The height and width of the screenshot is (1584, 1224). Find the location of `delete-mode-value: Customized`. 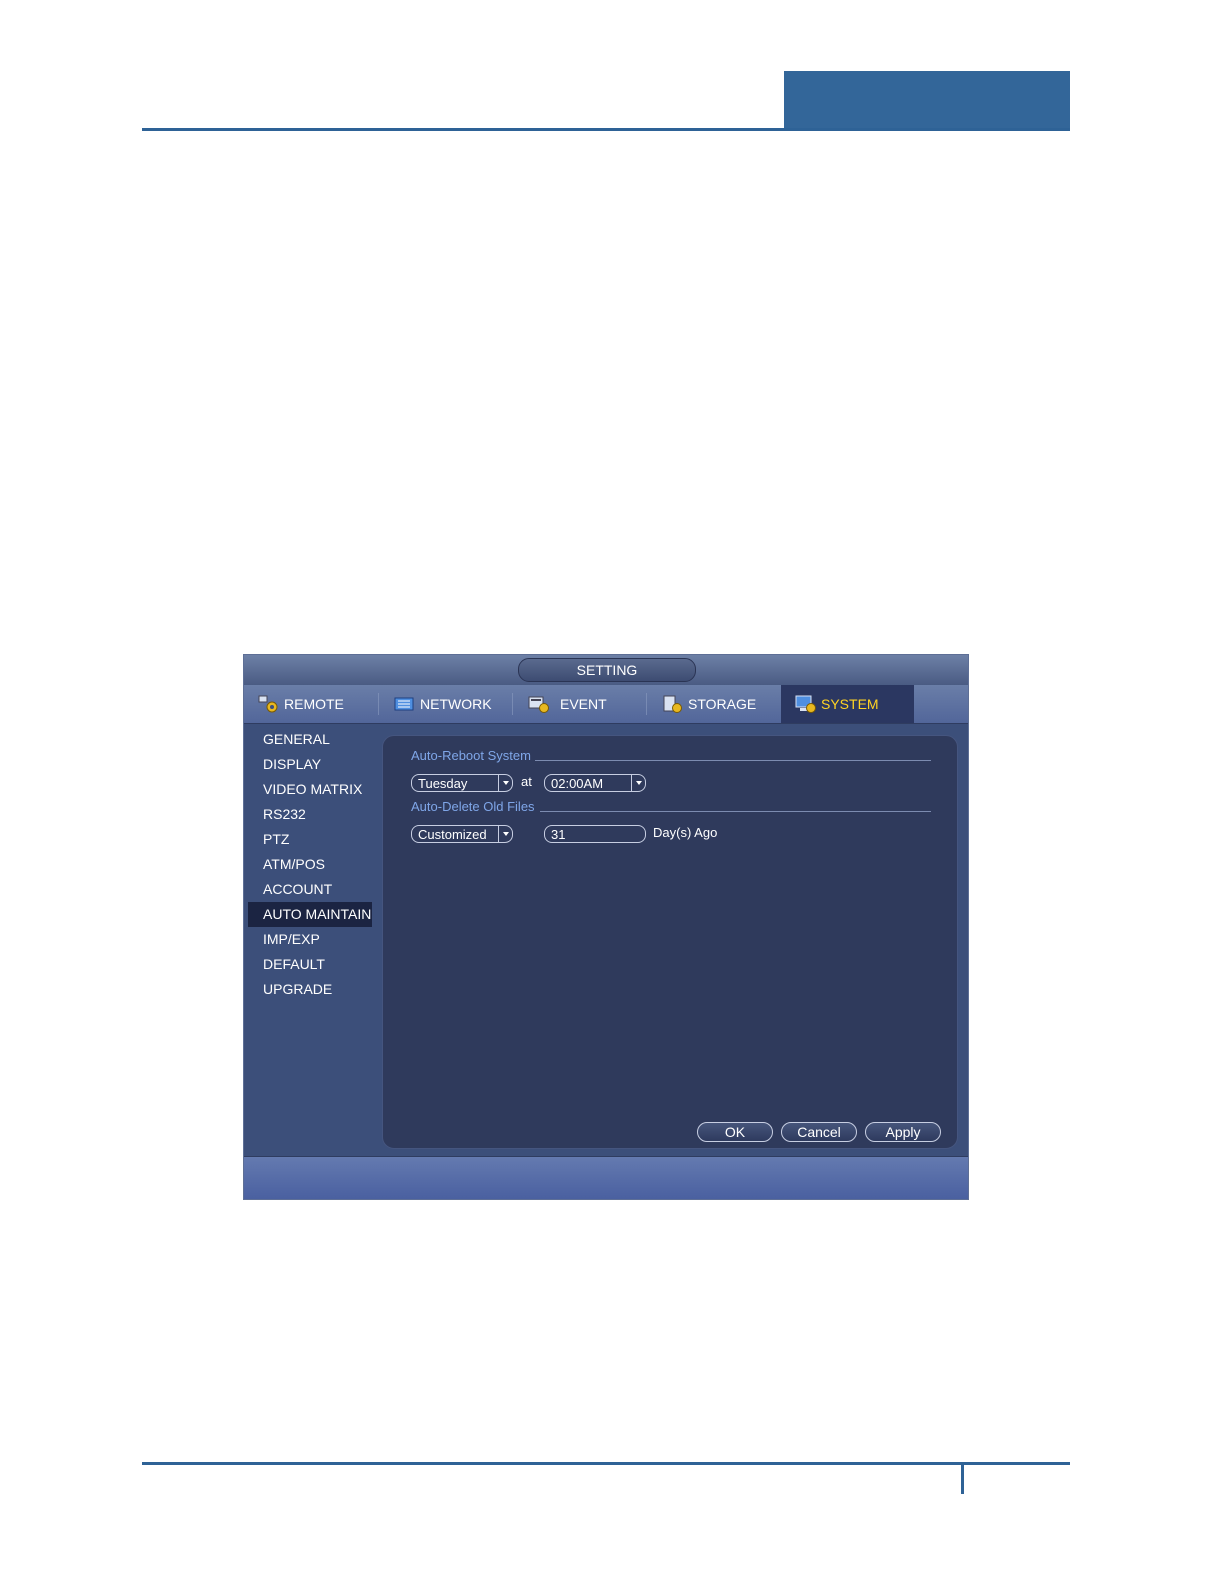

delete-mode-value: Customized is located at coordinates (452, 834).